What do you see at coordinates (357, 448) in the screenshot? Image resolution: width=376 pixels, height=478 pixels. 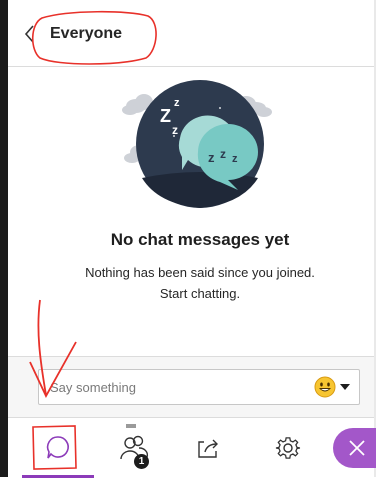 I see `close-icon` at bounding box center [357, 448].